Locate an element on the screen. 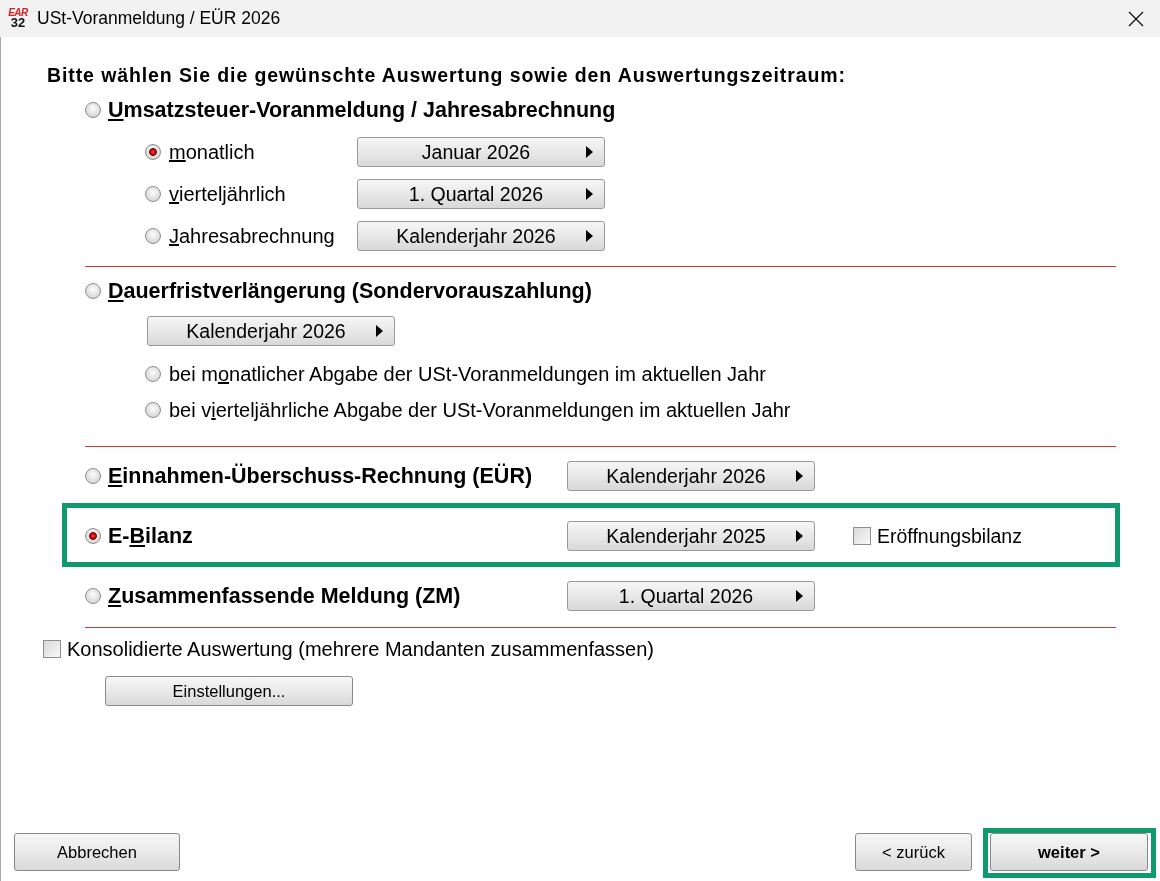 The width and height of the screenshot is (1160, 881). close-icon is located at coordinates (1136, 18).